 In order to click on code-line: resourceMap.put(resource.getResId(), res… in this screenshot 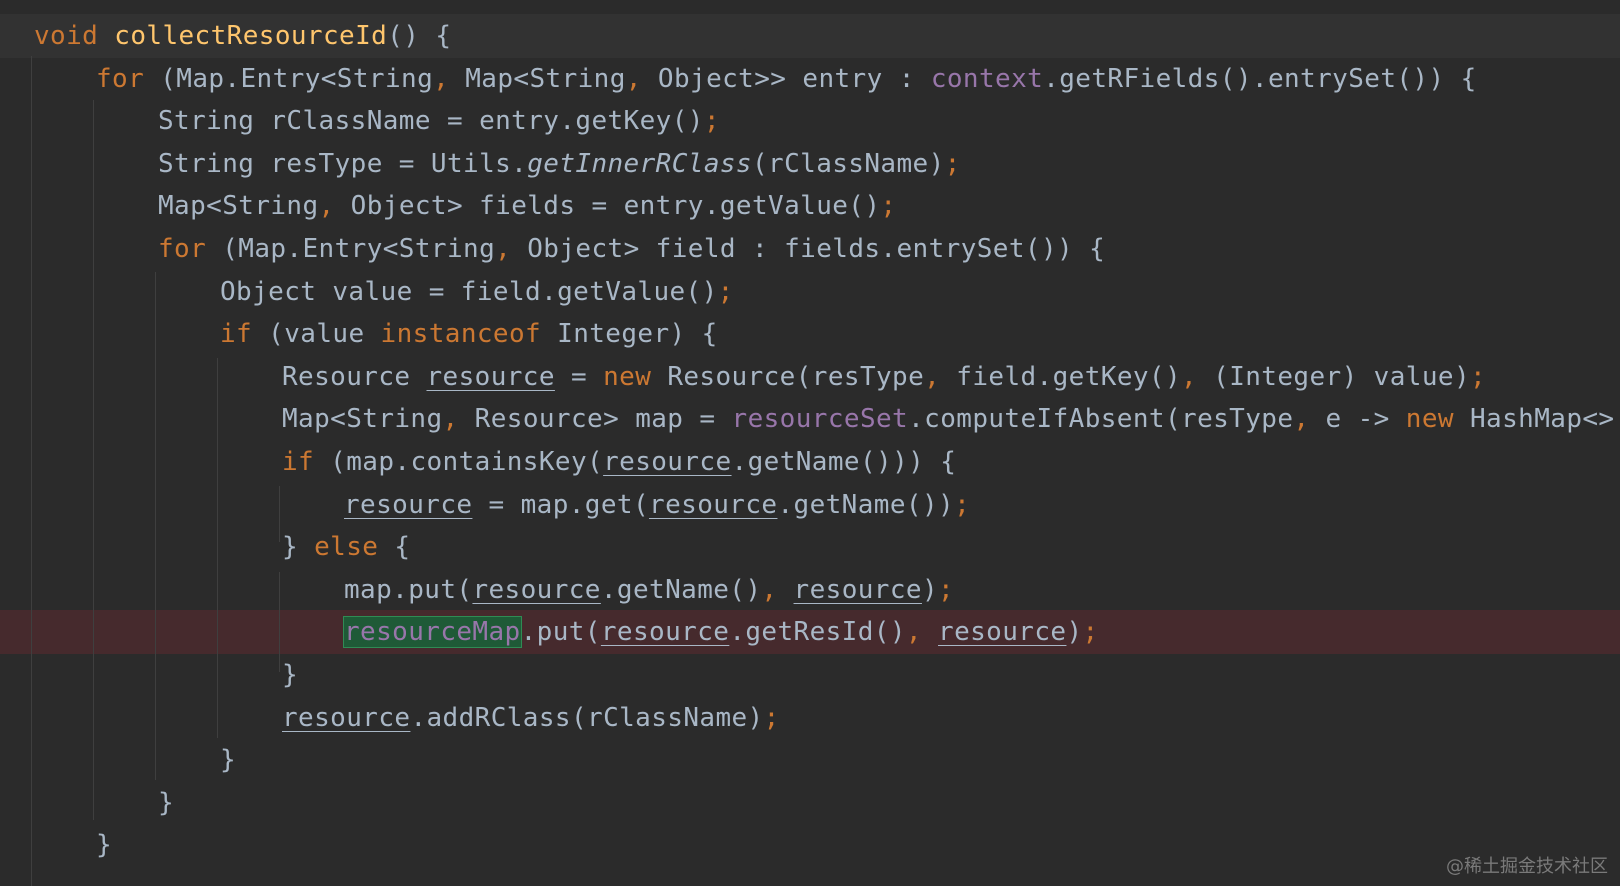, I will do `click(810, 632)`.